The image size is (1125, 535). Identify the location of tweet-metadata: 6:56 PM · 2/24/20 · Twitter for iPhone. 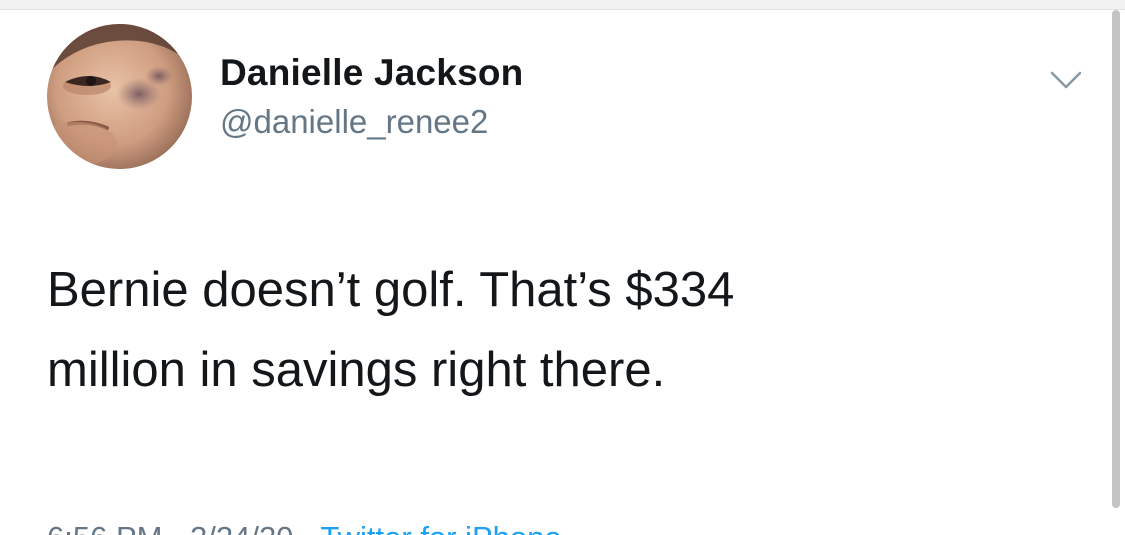
(304, 527).